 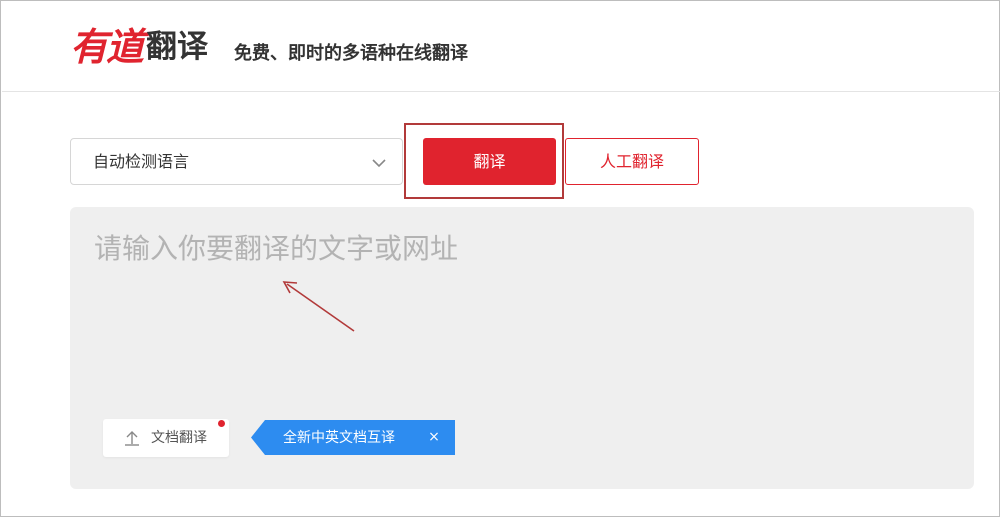 I want to click on upload-icon, so click(x=132, y=438).